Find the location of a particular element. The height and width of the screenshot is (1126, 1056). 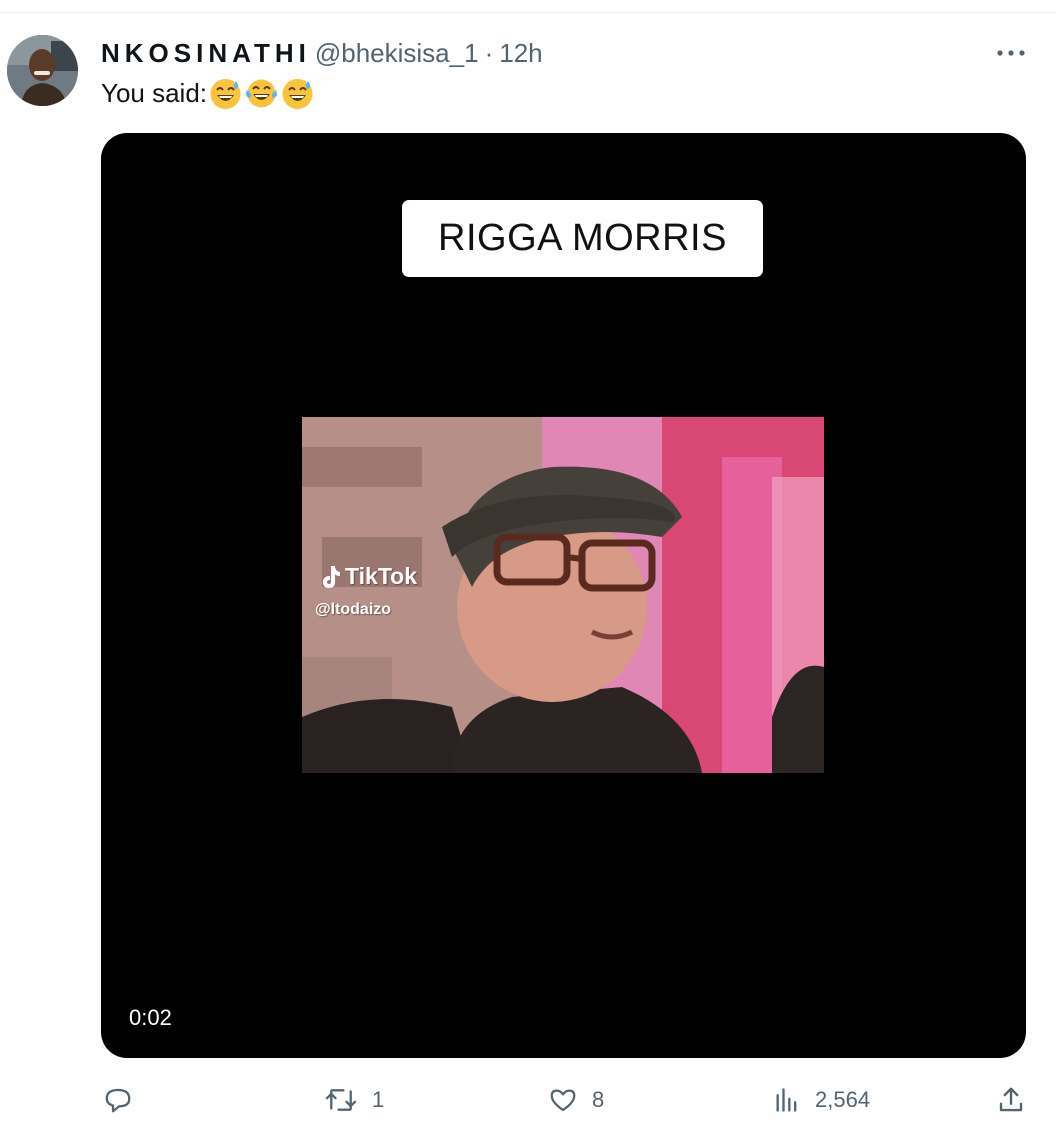

tiktok-brand: TikTok is located at coordinates (381, 576).